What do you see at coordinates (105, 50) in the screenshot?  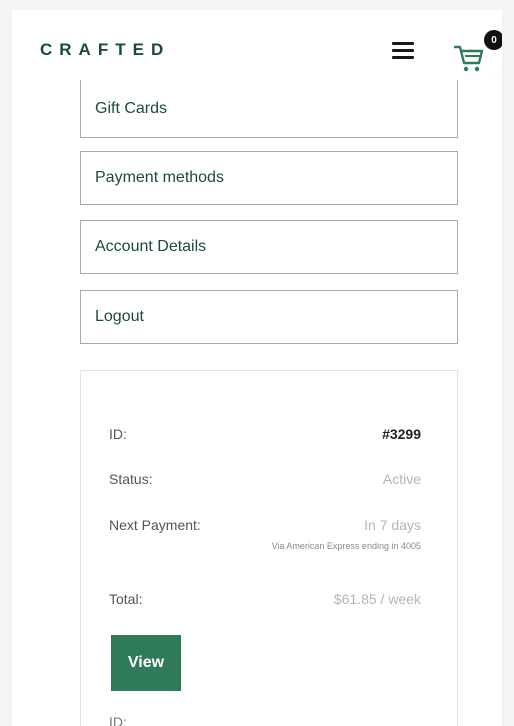 I see `brand-logo: CRAFTED` at bounding box center [105, 50].